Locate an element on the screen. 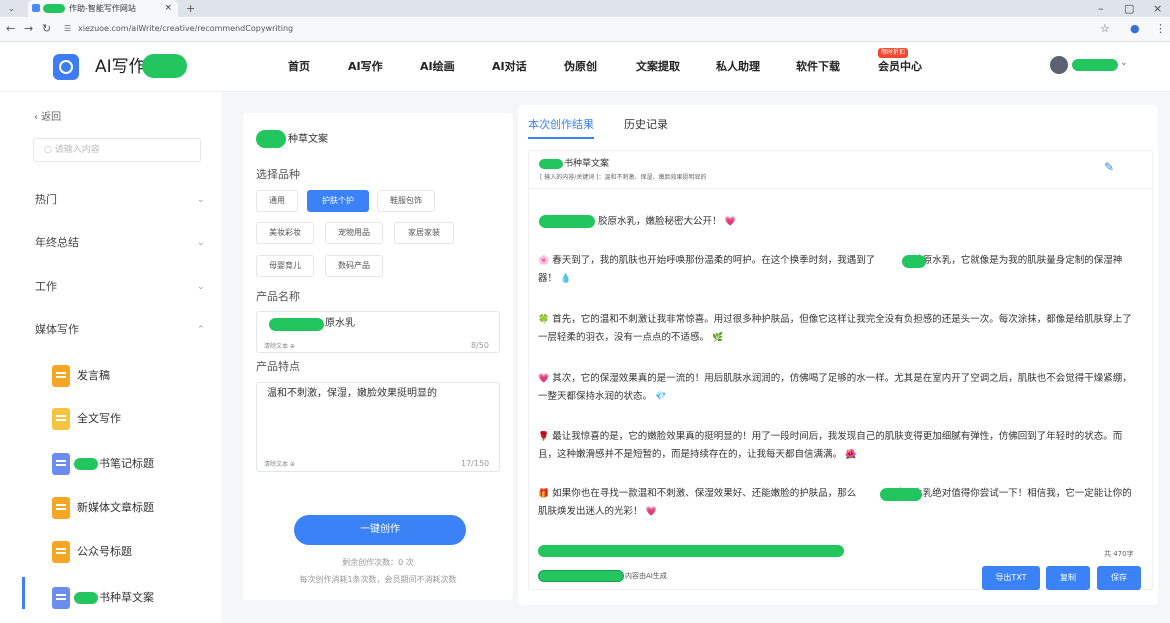  tool-label: 书种草文案 is located at coordinates (126, 597).